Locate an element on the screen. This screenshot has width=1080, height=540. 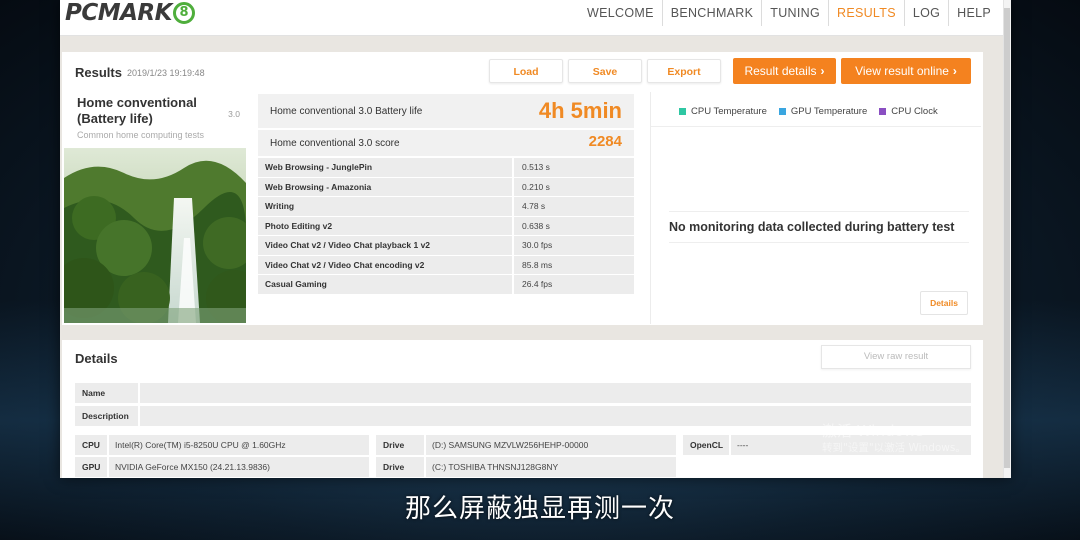
details-title: Details is located at coordinates (96, 358).